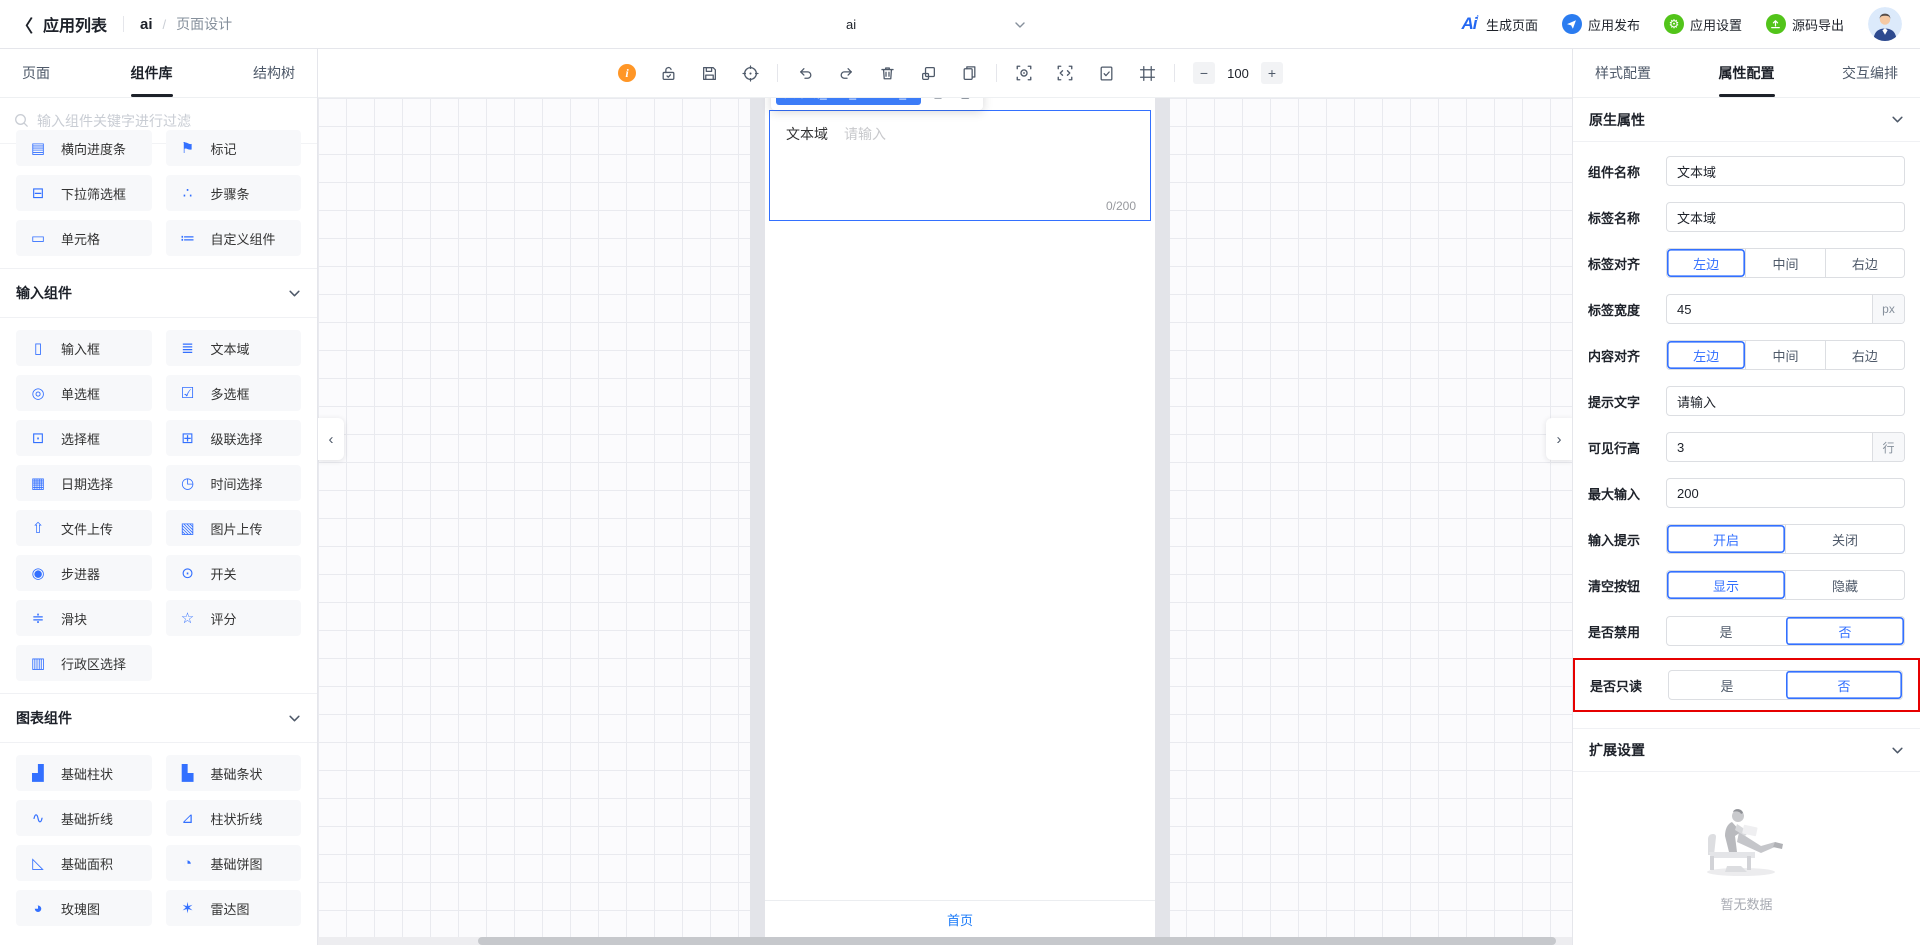 The height and width of the screenshot is (945, 1920). I want to click on is-readonly-option-2: 否, so click(1843, 685).